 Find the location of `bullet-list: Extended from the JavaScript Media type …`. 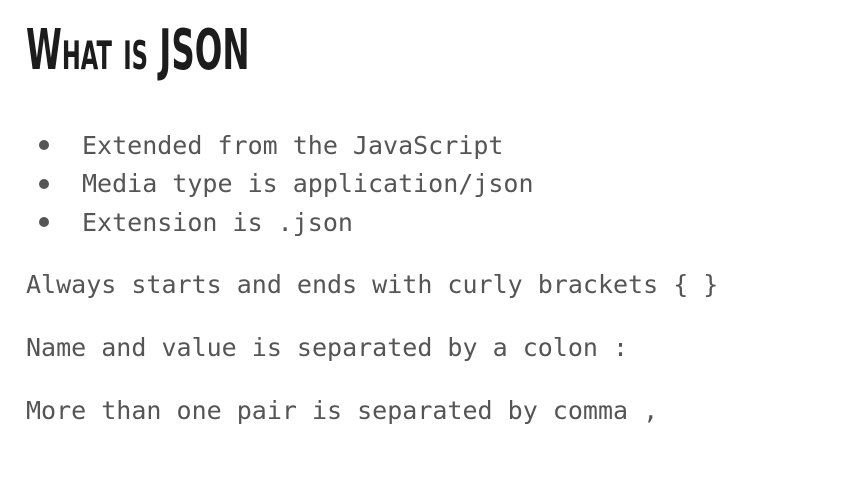

bullet-list: Extended from the JavaScript Media type … is located at coordinates (284, 184).